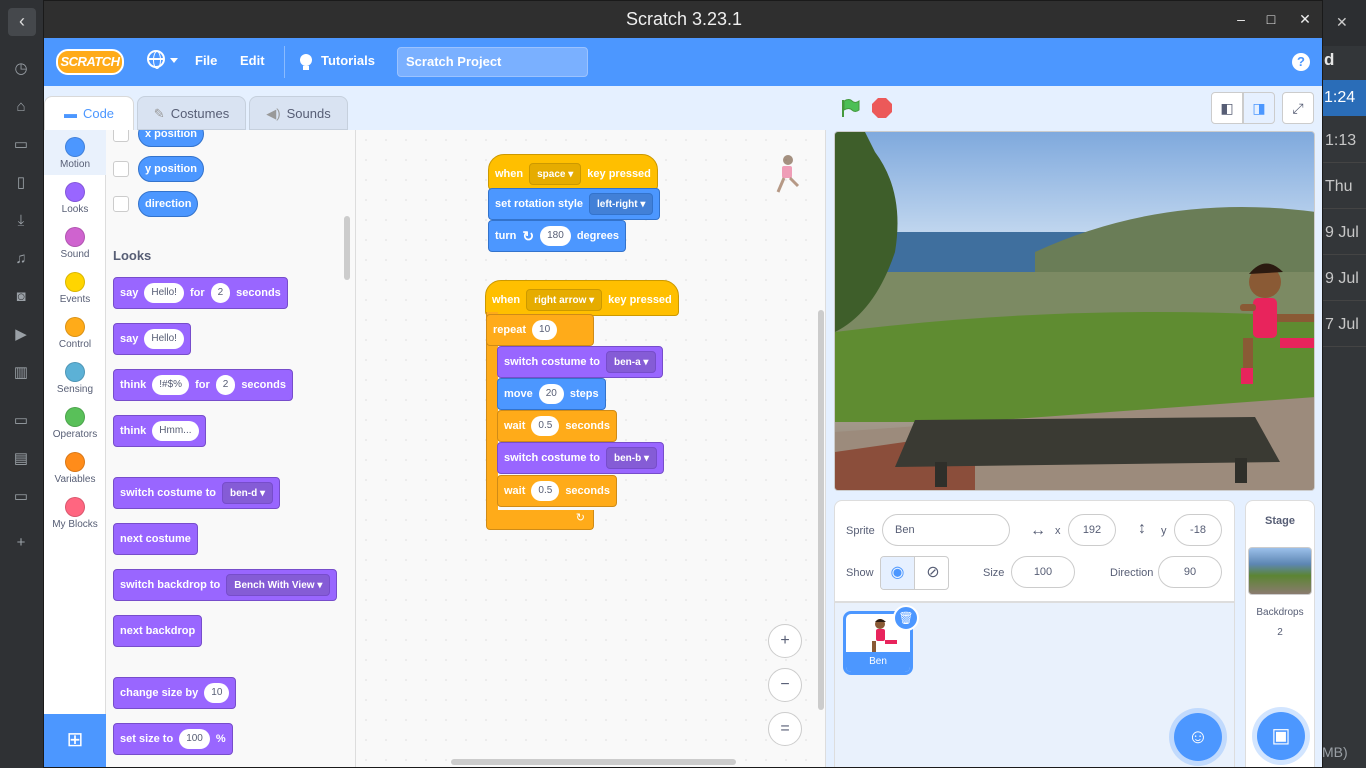  I want to click on video-icon: ▶, so click(21, 334).